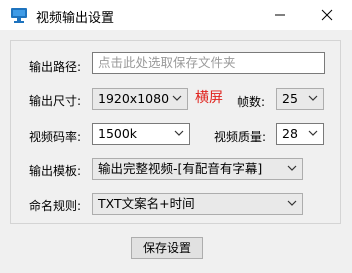  What do you see at coordinates (240, 137) in the screenshot?
I see `quality-label: 视频质量:` at bounding box center [240, 137].